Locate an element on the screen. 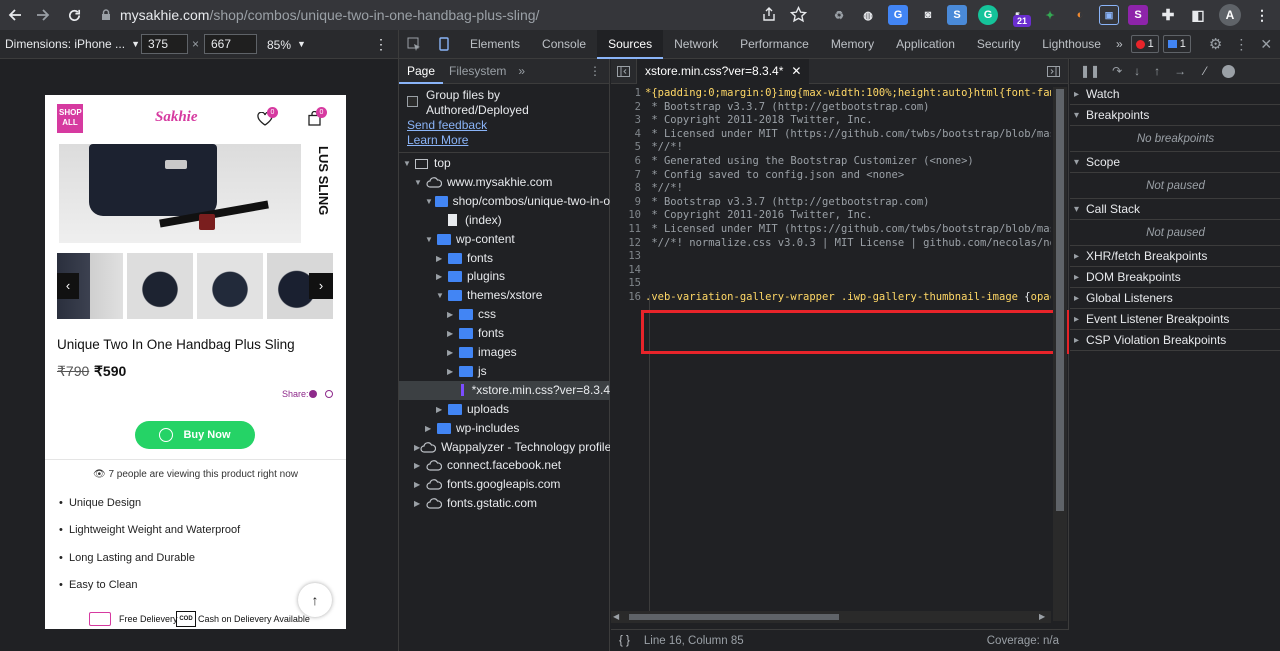 The height and width of the screenshot is (651, 1280). tree-item: ▶ fonts.gstatic.com is located at coordinates (504, 503).